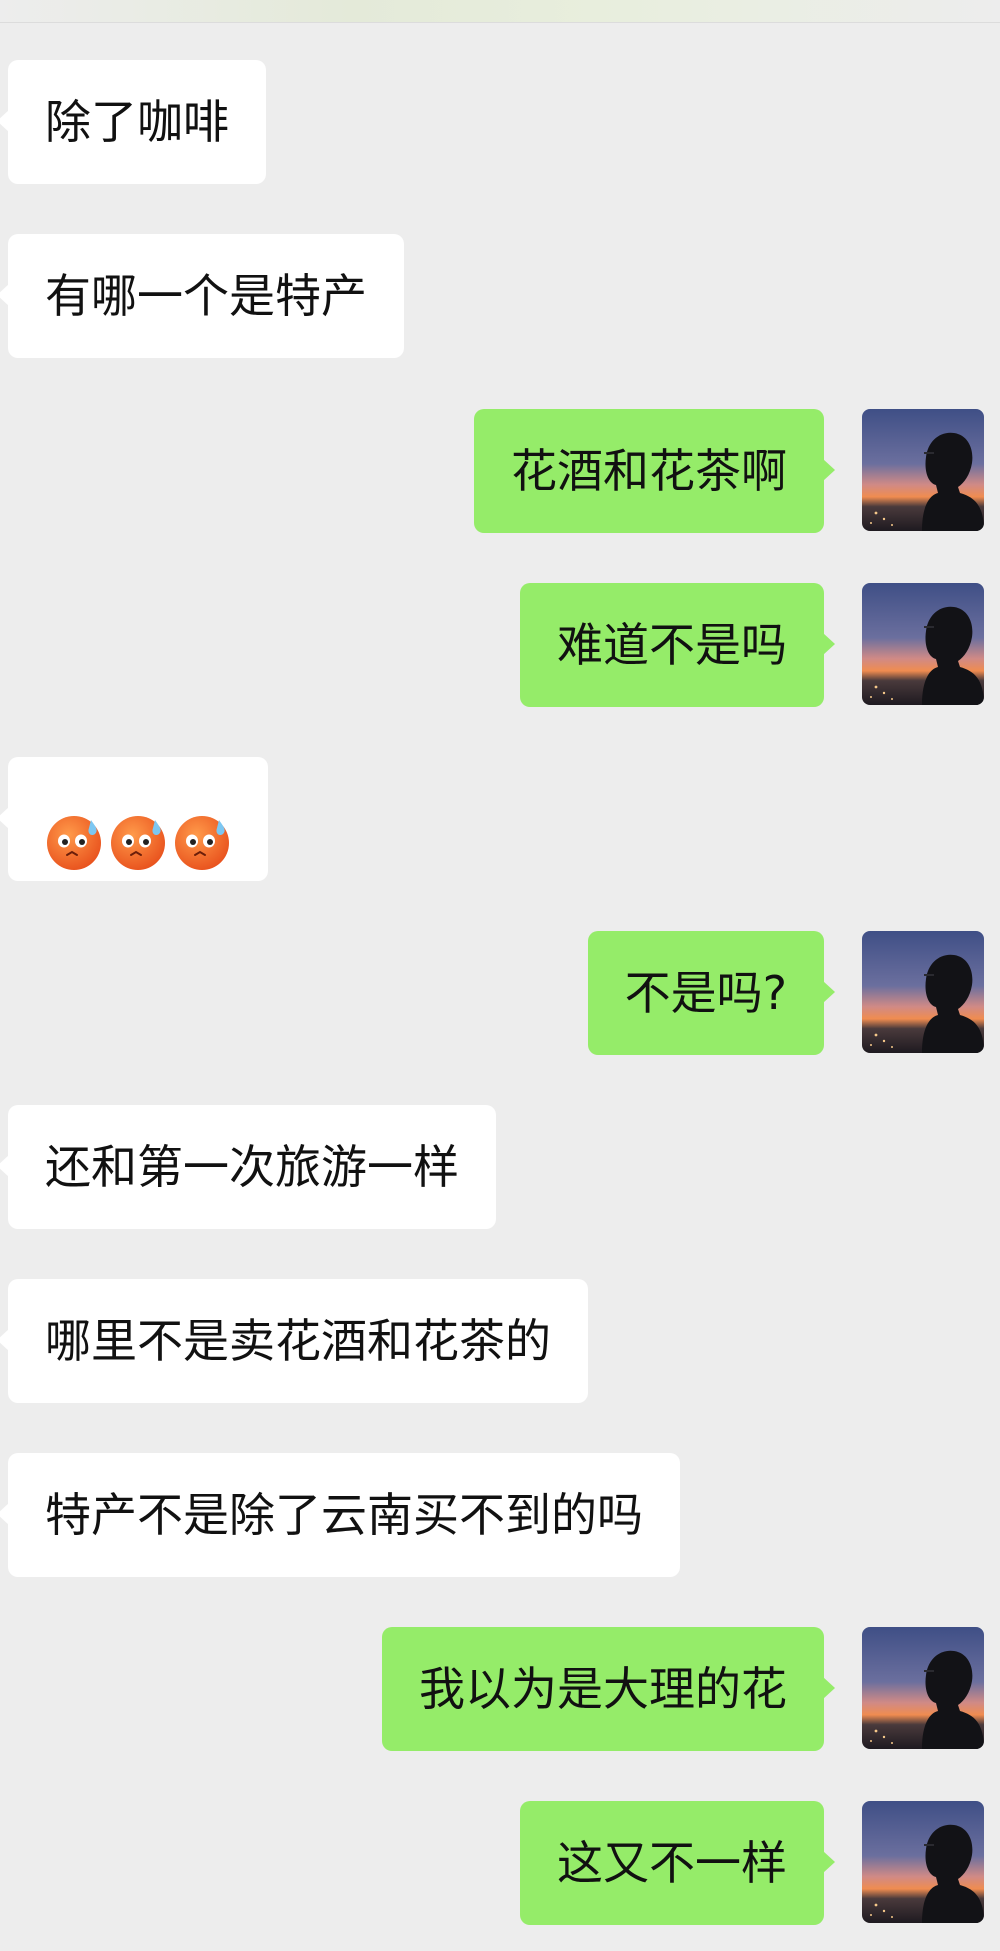 The height and width of the screenshot is (1951, 1000). Describe the element at coordinates (500, 1863) in the screenshot. I see `message-row: 这又不一样` at that location.